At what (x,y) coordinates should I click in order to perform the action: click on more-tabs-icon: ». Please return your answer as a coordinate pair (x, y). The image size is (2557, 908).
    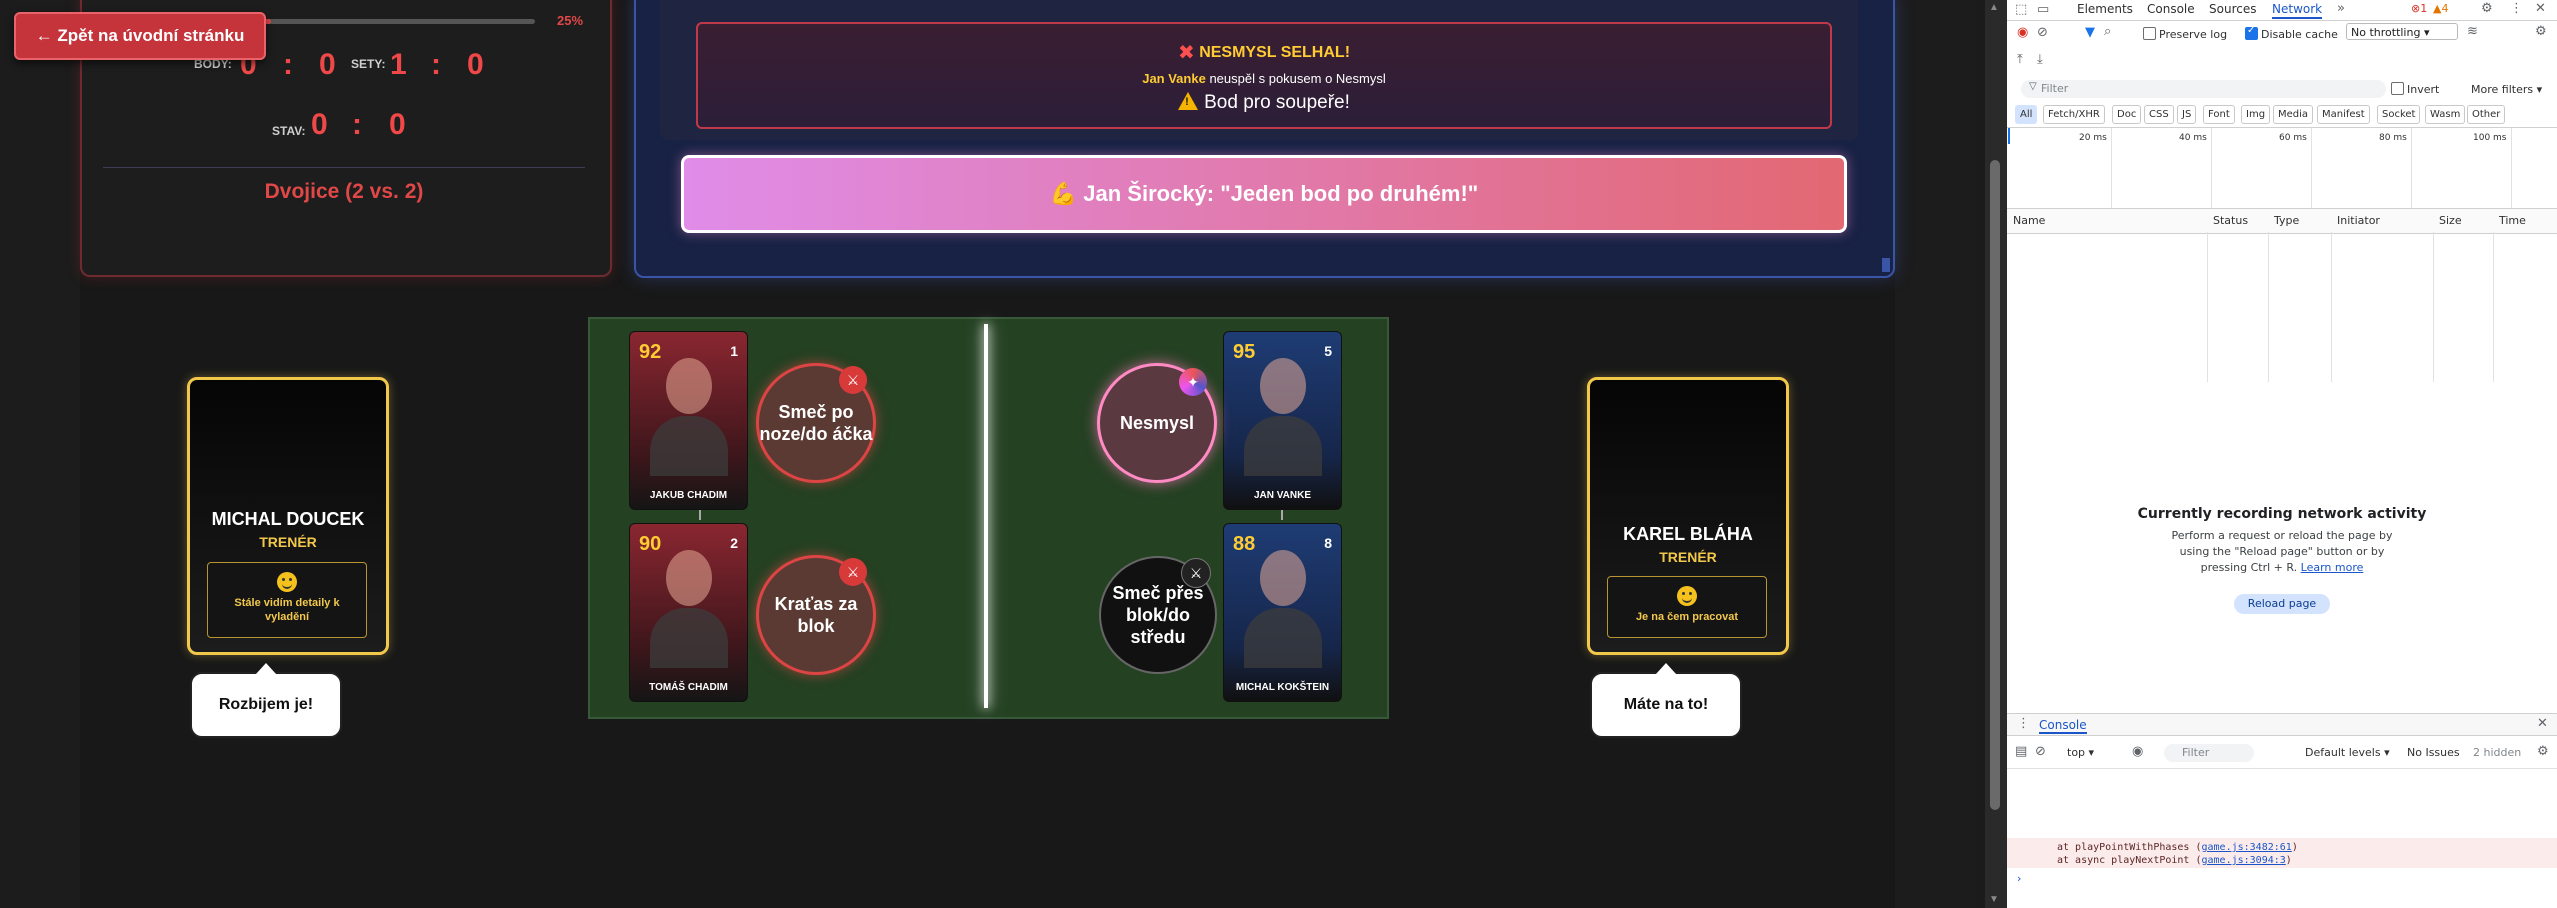
    Looking at the image, I should click on (2341, 8).